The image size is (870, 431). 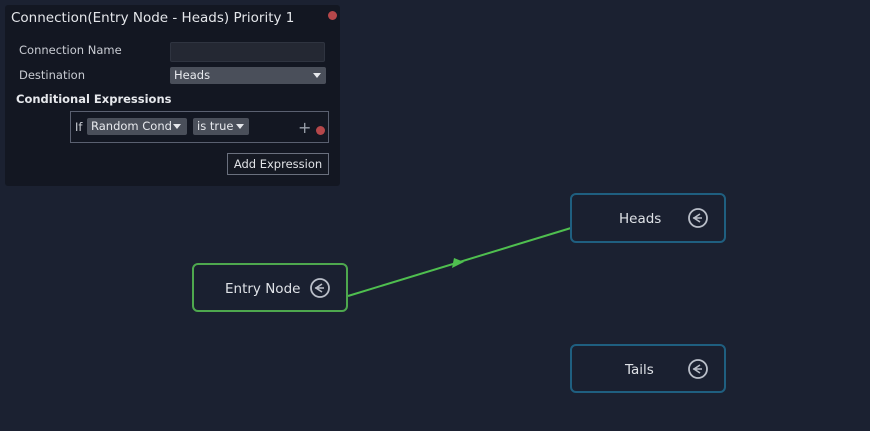 I want to click on operator-dropdown: is true, so click(x=221, y=126).